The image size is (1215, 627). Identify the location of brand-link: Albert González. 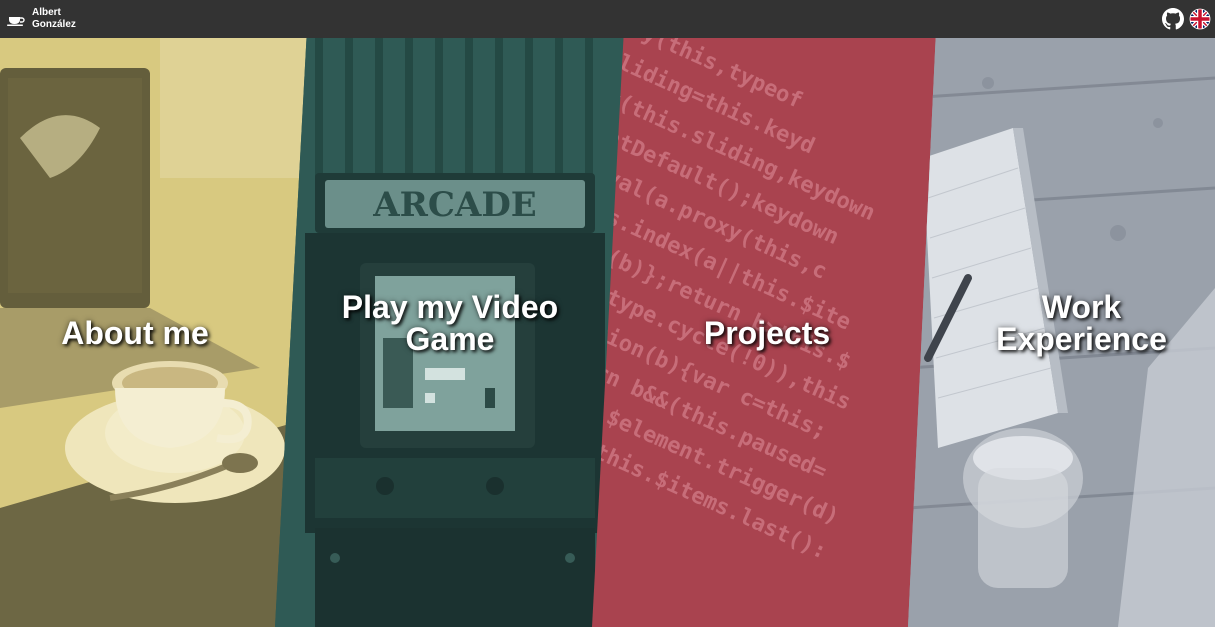
(41, 19).